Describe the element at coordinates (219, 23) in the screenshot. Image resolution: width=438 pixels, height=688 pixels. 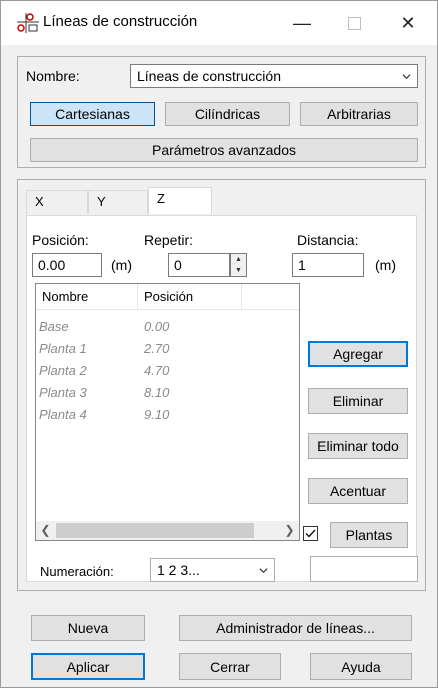
I see `title-bar: Líneas de construcción — ✕` at that location.